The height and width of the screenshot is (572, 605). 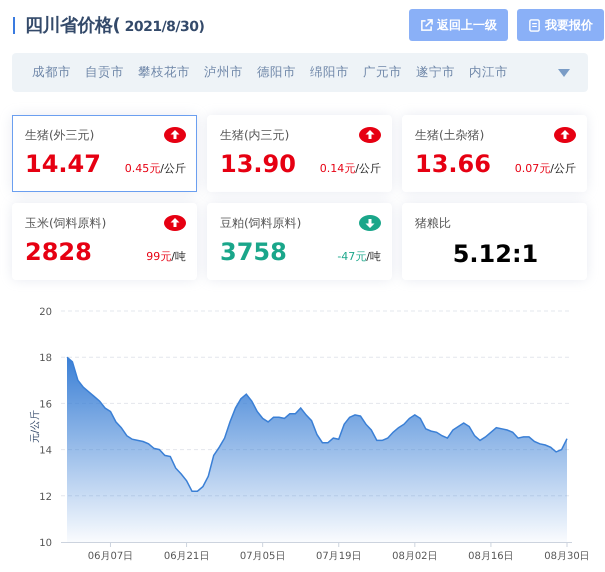 I want to click on share-icon, so click(x=426, y=25).